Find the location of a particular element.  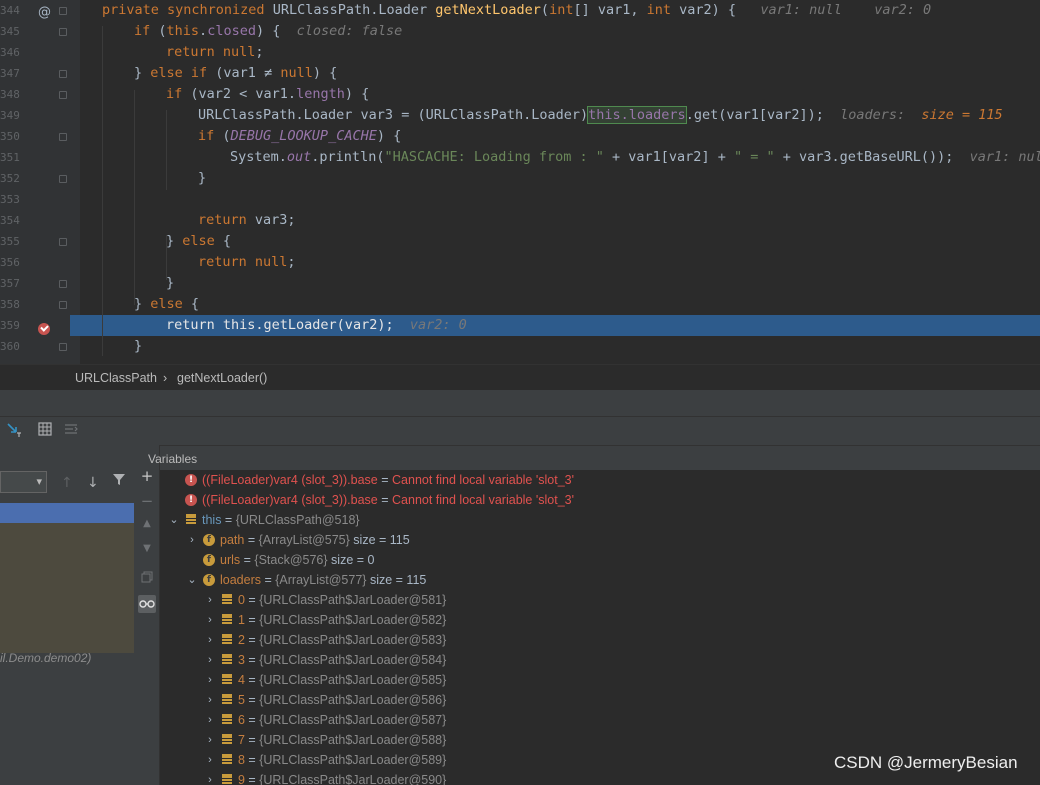

variable-row: › f path = {ArrayList@575} size = 115 is located at coordinates (600, 540).